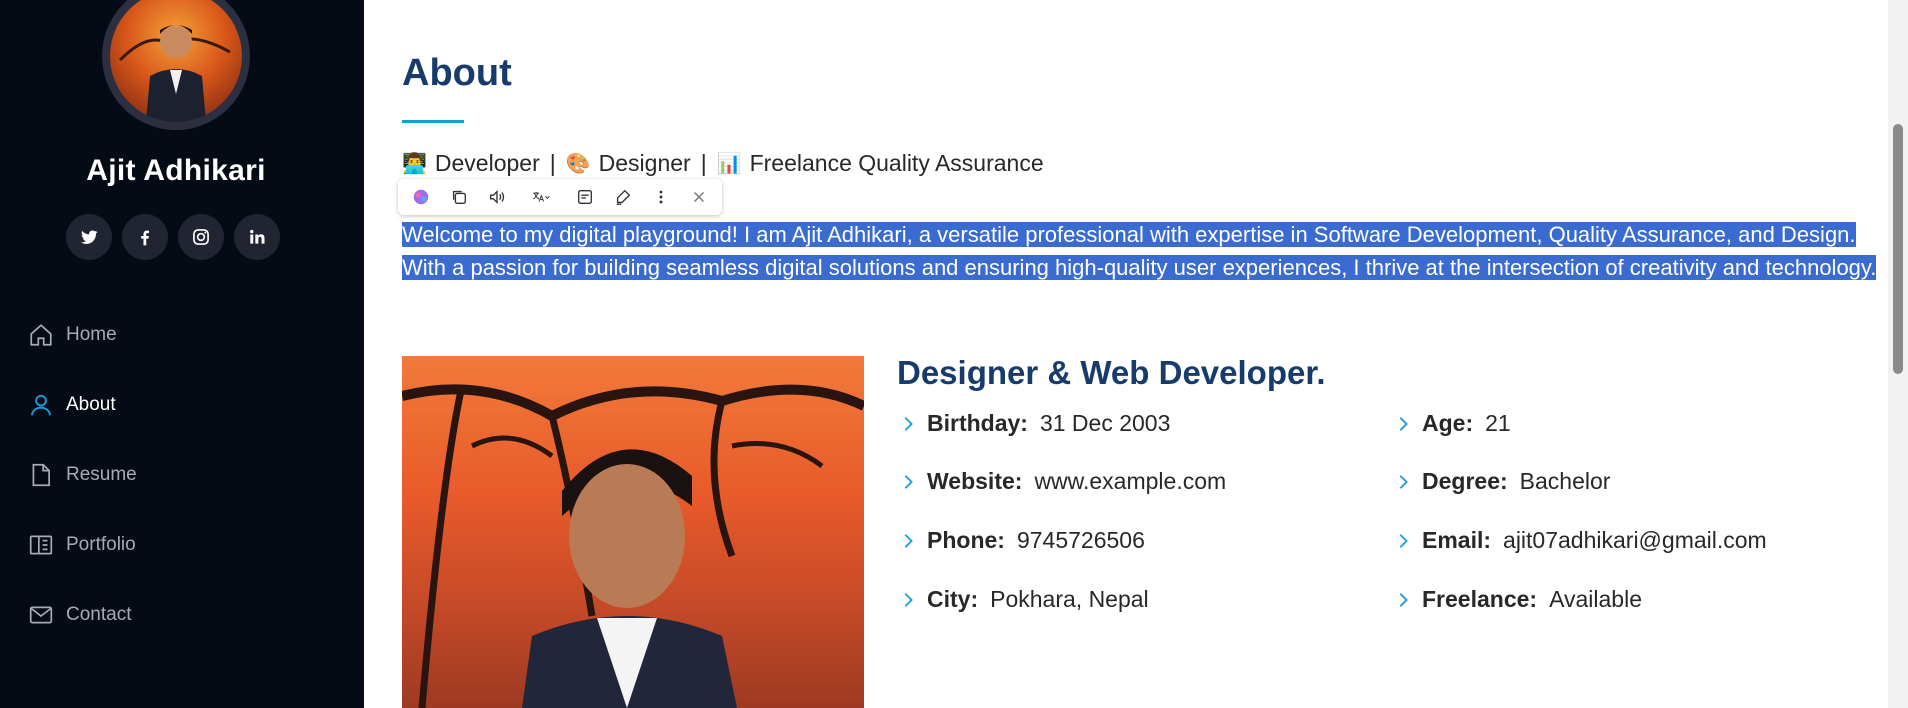 The width and height of the screenshot is (1908, 708). I want to click on info-value: 31 Dec 2003, so click(1105, 423).